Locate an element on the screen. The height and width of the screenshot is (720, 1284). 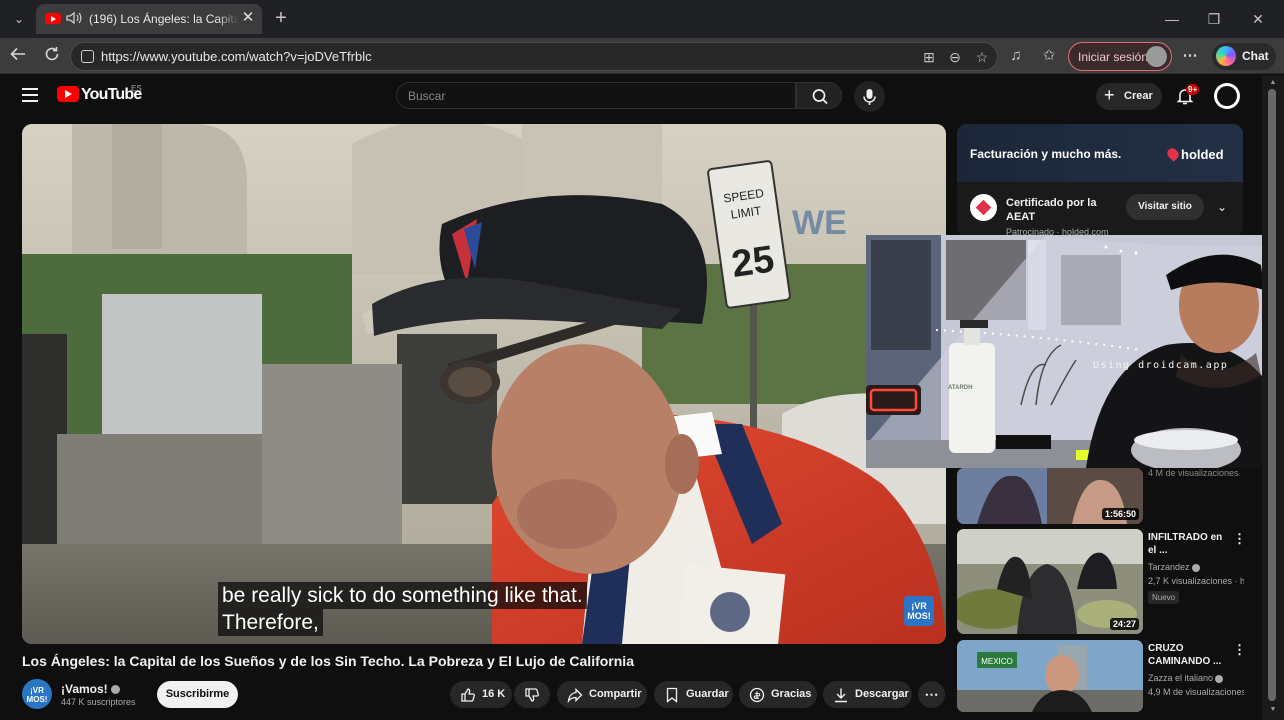
media-icon: ♫ is located at coordinates (1016, 56).